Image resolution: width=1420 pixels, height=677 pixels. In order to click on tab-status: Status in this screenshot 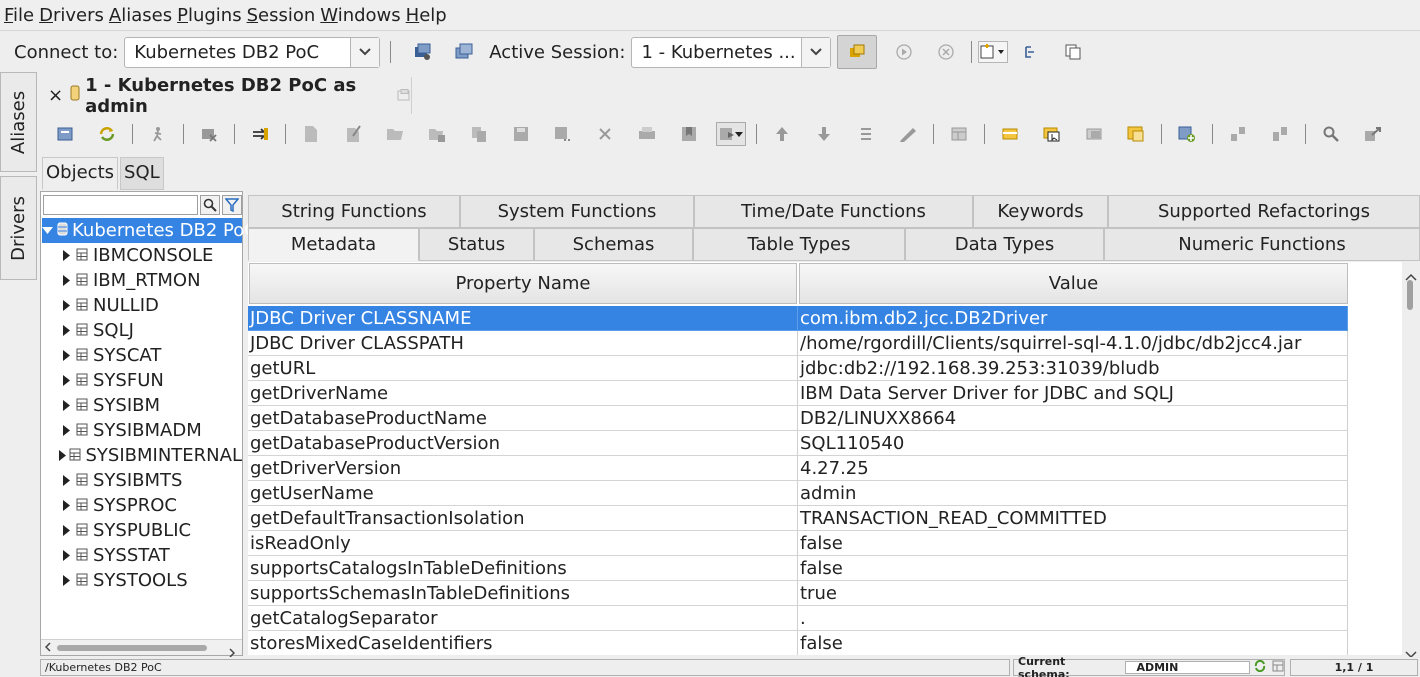, I will do `click(476, 244)`.